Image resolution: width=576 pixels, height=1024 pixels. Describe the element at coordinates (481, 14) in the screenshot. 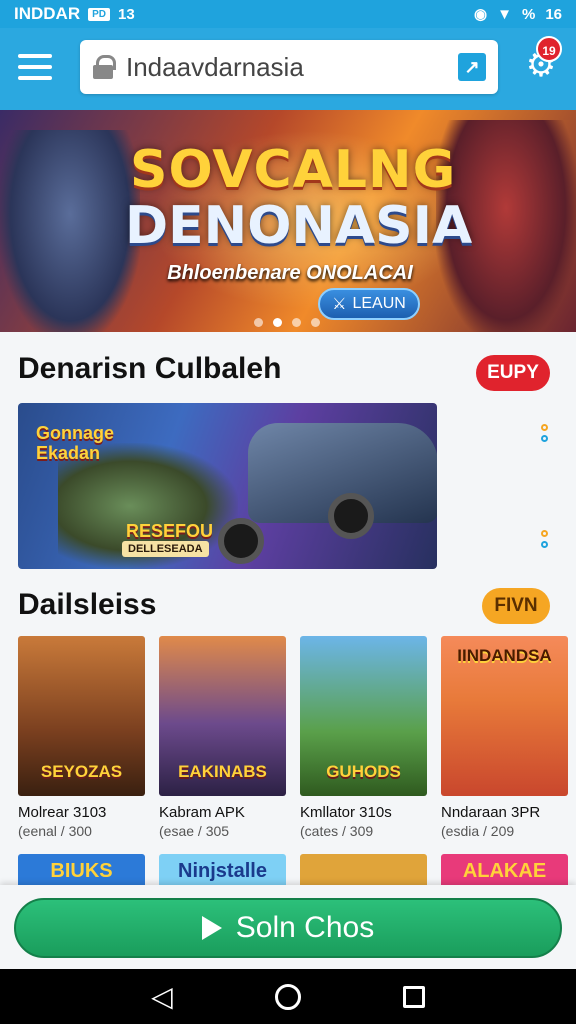

I see `signal-icon: ◉` at that location.